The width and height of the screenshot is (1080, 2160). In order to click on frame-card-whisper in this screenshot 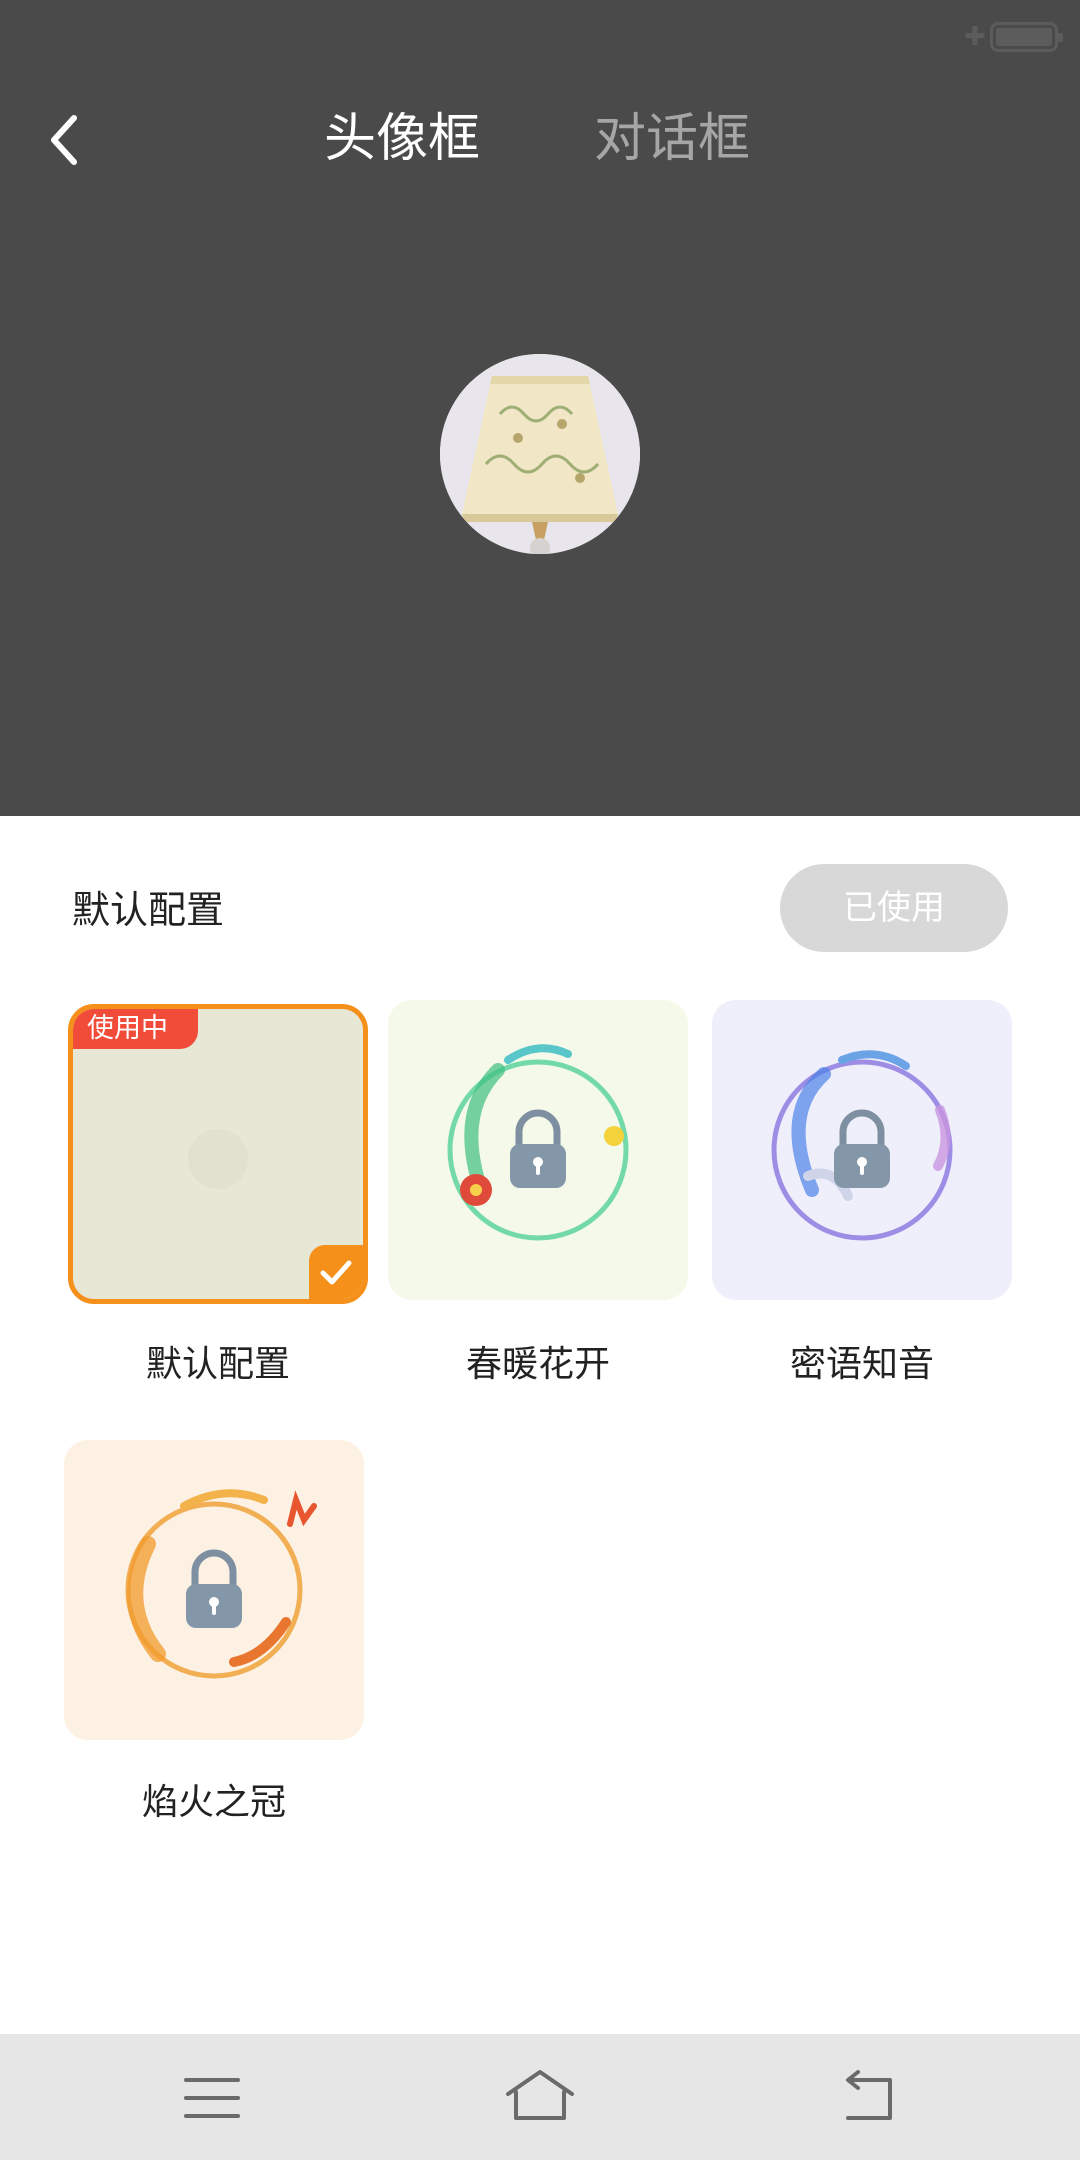, I will do `click(862, 1150)`.